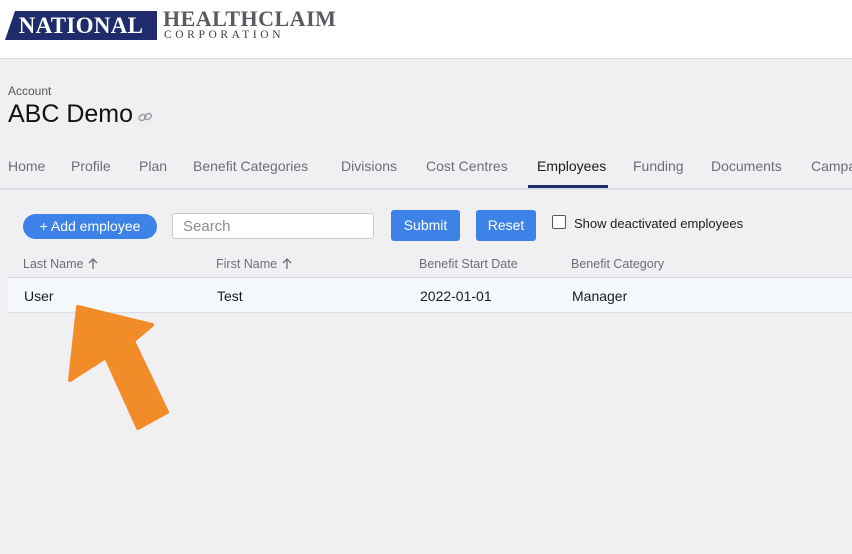 Image resolution: width=852 pixels, height=554 pixels. I want to click on brand-logo-national: NATIONAL, so click(81, 25).